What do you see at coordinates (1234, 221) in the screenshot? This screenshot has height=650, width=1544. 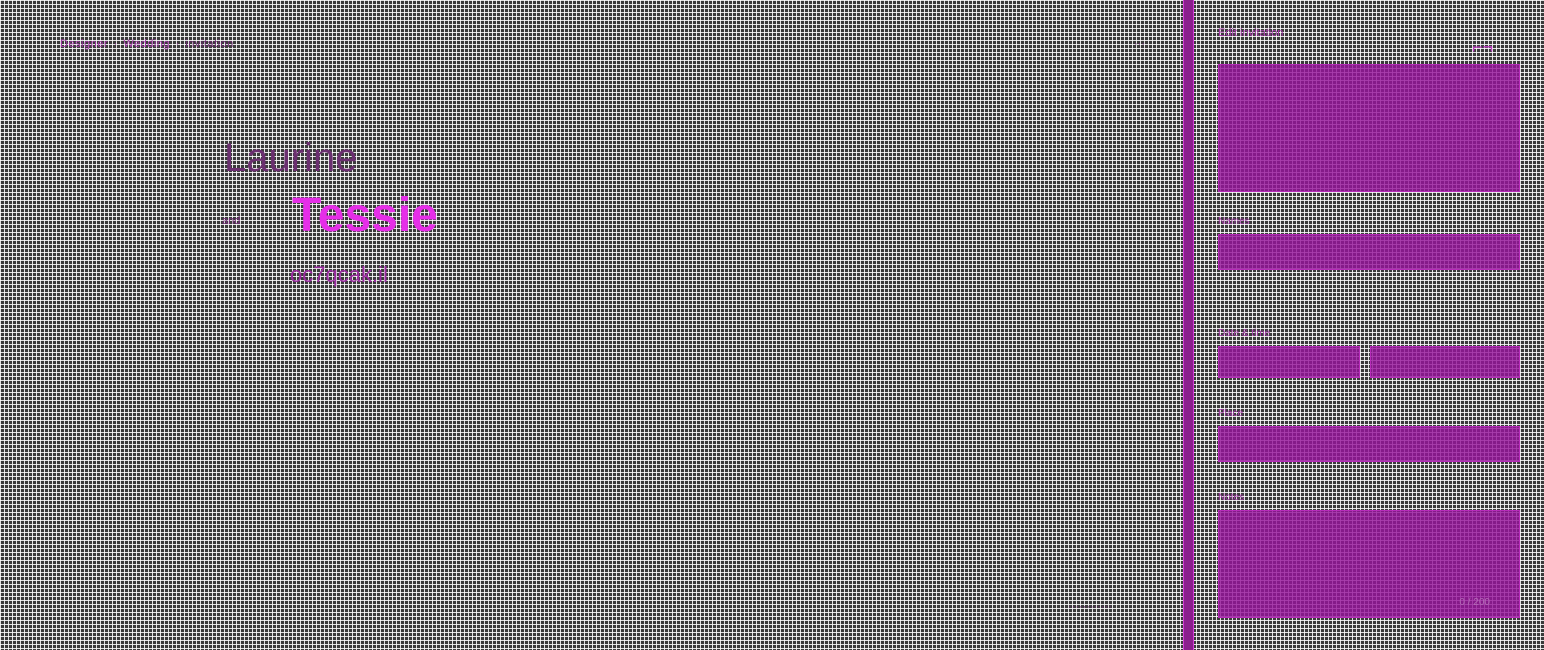 I see `names-label: Names` at bounding box center [1234, 221].